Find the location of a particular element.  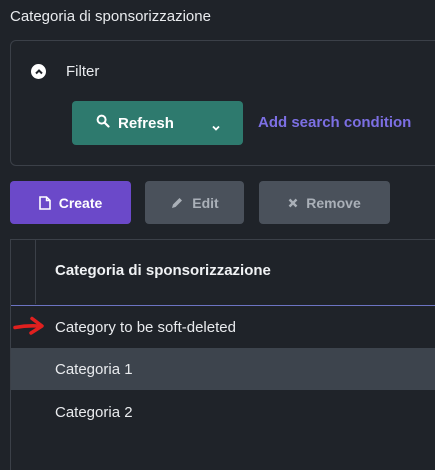

table-cell: Categoria 1 is located at coordinates (94, 369).